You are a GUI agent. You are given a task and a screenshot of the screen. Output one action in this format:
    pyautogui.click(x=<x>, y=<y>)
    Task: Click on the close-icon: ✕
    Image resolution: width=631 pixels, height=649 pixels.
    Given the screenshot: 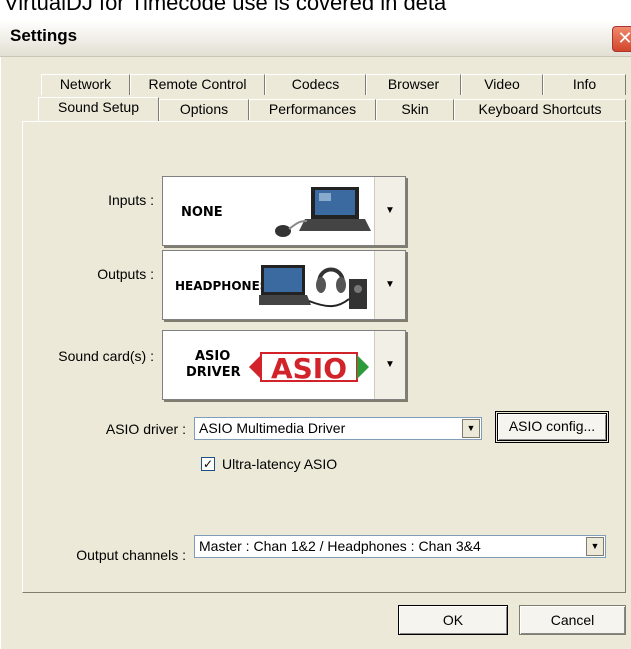 What is the action you would take?
    pyautogui.click(x=621, y=39)
    